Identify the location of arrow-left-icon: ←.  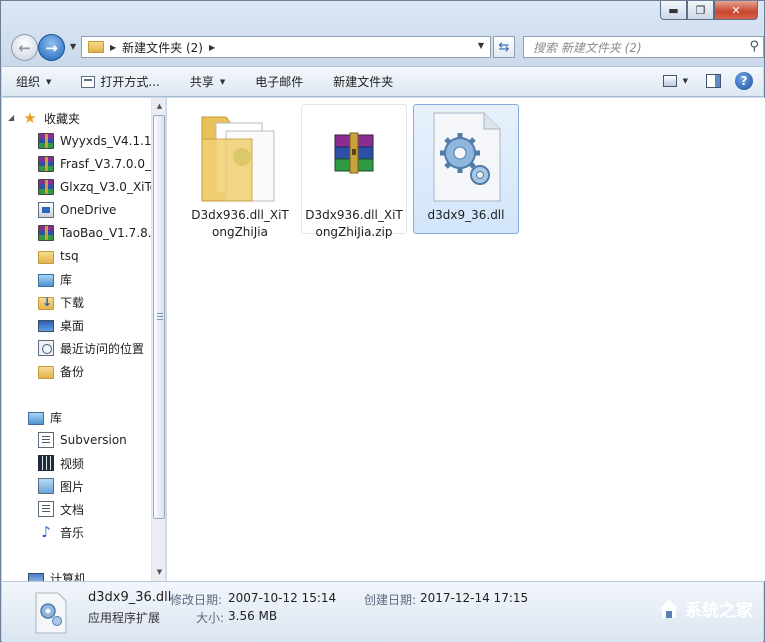
(24, 47).